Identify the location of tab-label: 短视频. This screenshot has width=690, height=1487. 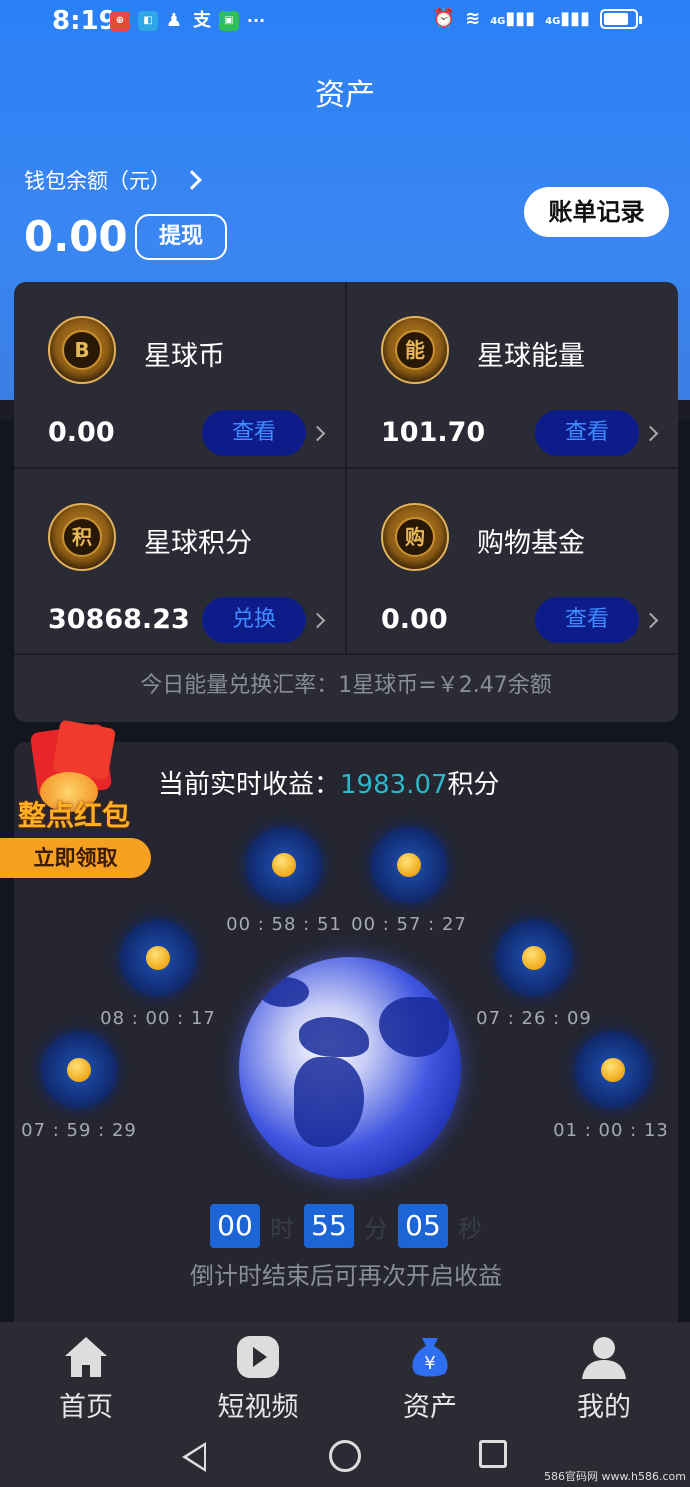
(258, 1407).